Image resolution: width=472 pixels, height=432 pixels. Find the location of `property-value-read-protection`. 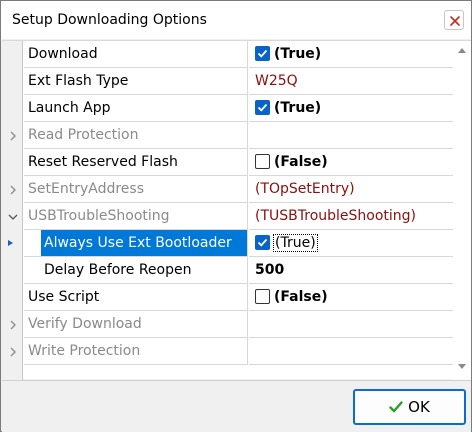

property-value-read-protection is located at coordinates (351, 135).